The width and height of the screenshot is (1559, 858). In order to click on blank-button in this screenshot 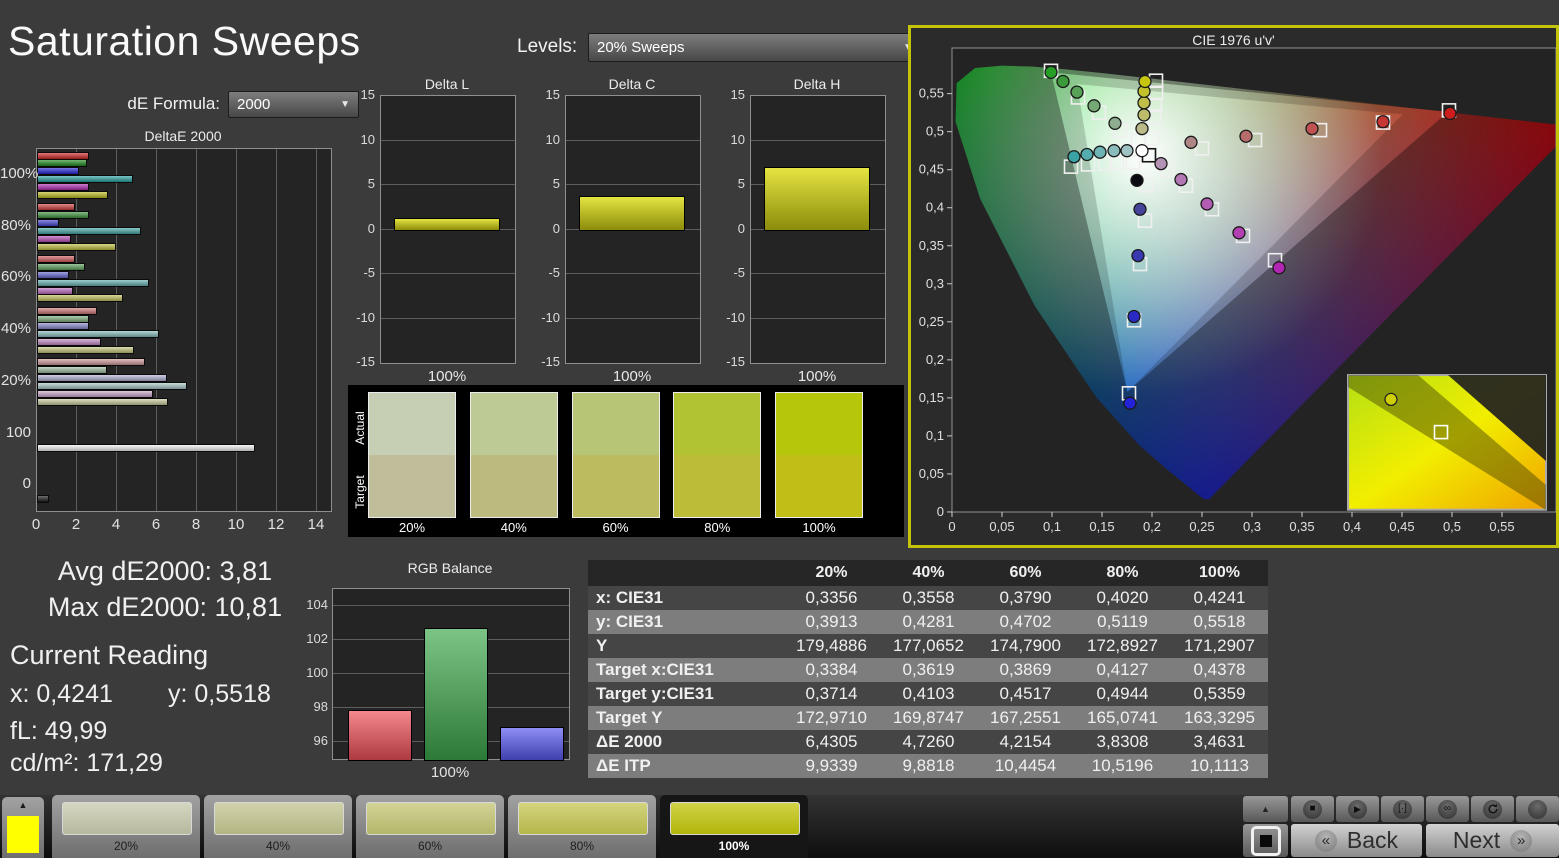, I will do `click(1537, 809)`.